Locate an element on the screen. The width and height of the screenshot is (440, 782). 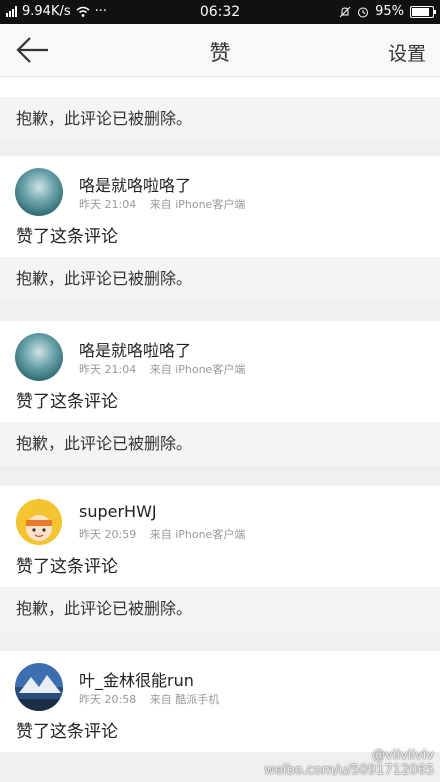
page-title: 赞 is located at coordinates (220, 53).